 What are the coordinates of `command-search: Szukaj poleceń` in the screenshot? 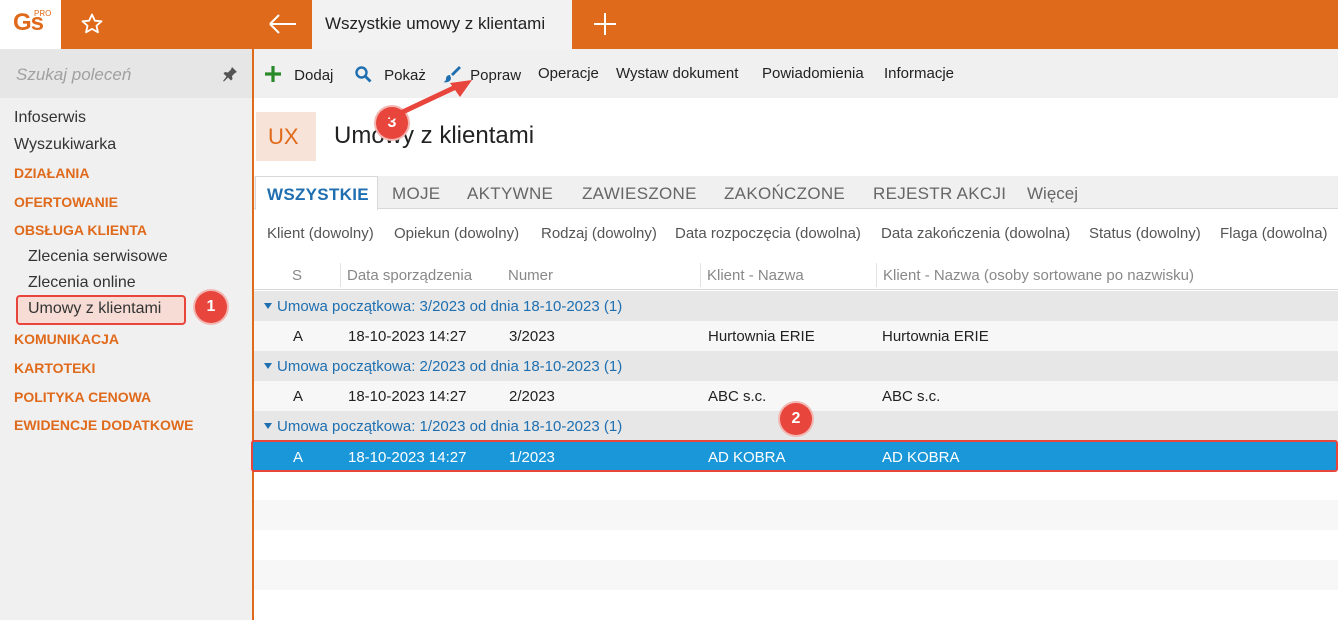 It's located at (126, 73).